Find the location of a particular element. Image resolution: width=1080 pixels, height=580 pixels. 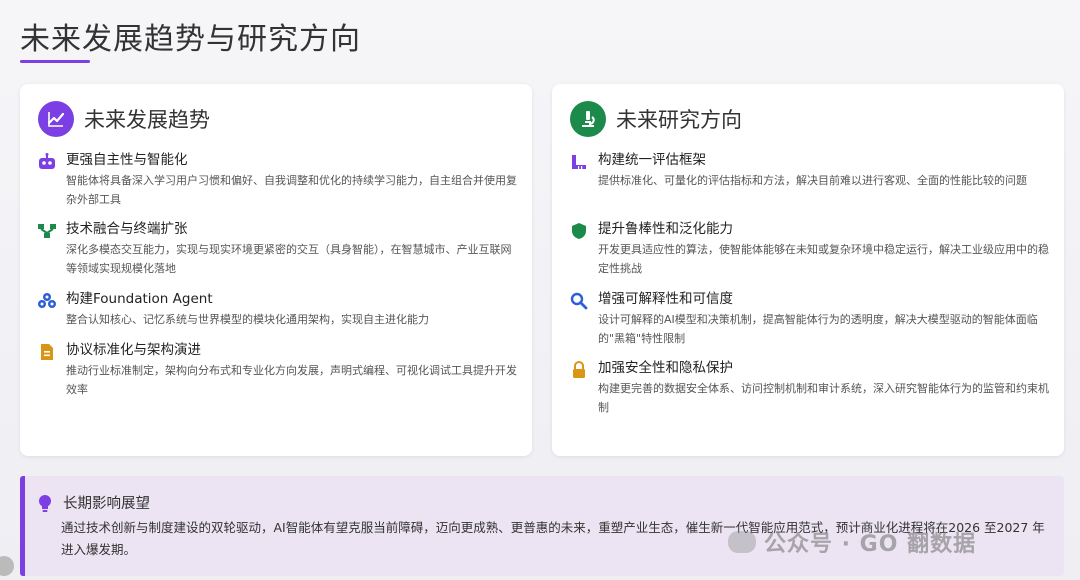

research-item-title: 提升鲁棒性和泛化能力 is located at coordinates (665, 229).